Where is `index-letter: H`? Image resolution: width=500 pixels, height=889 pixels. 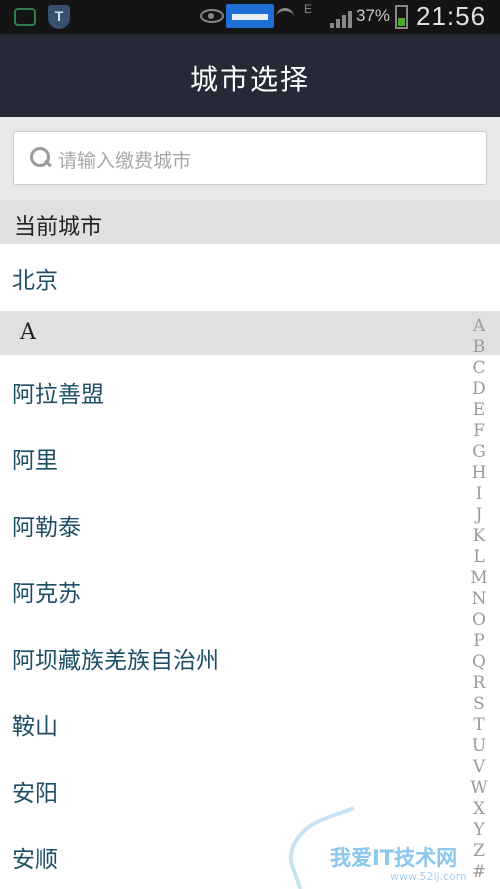
index-letter: H is located at coordinates (479, 473).